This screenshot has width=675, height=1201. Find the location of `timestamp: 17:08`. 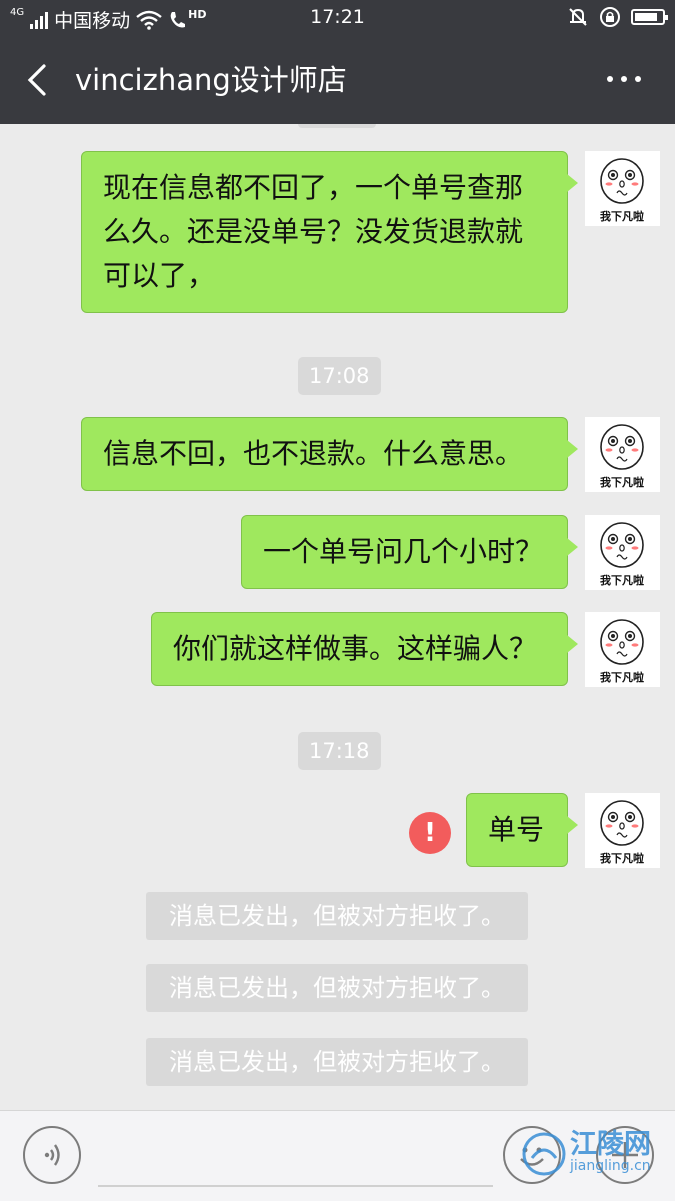

timestamp: 17:08 is located at coordinates (339, 376).